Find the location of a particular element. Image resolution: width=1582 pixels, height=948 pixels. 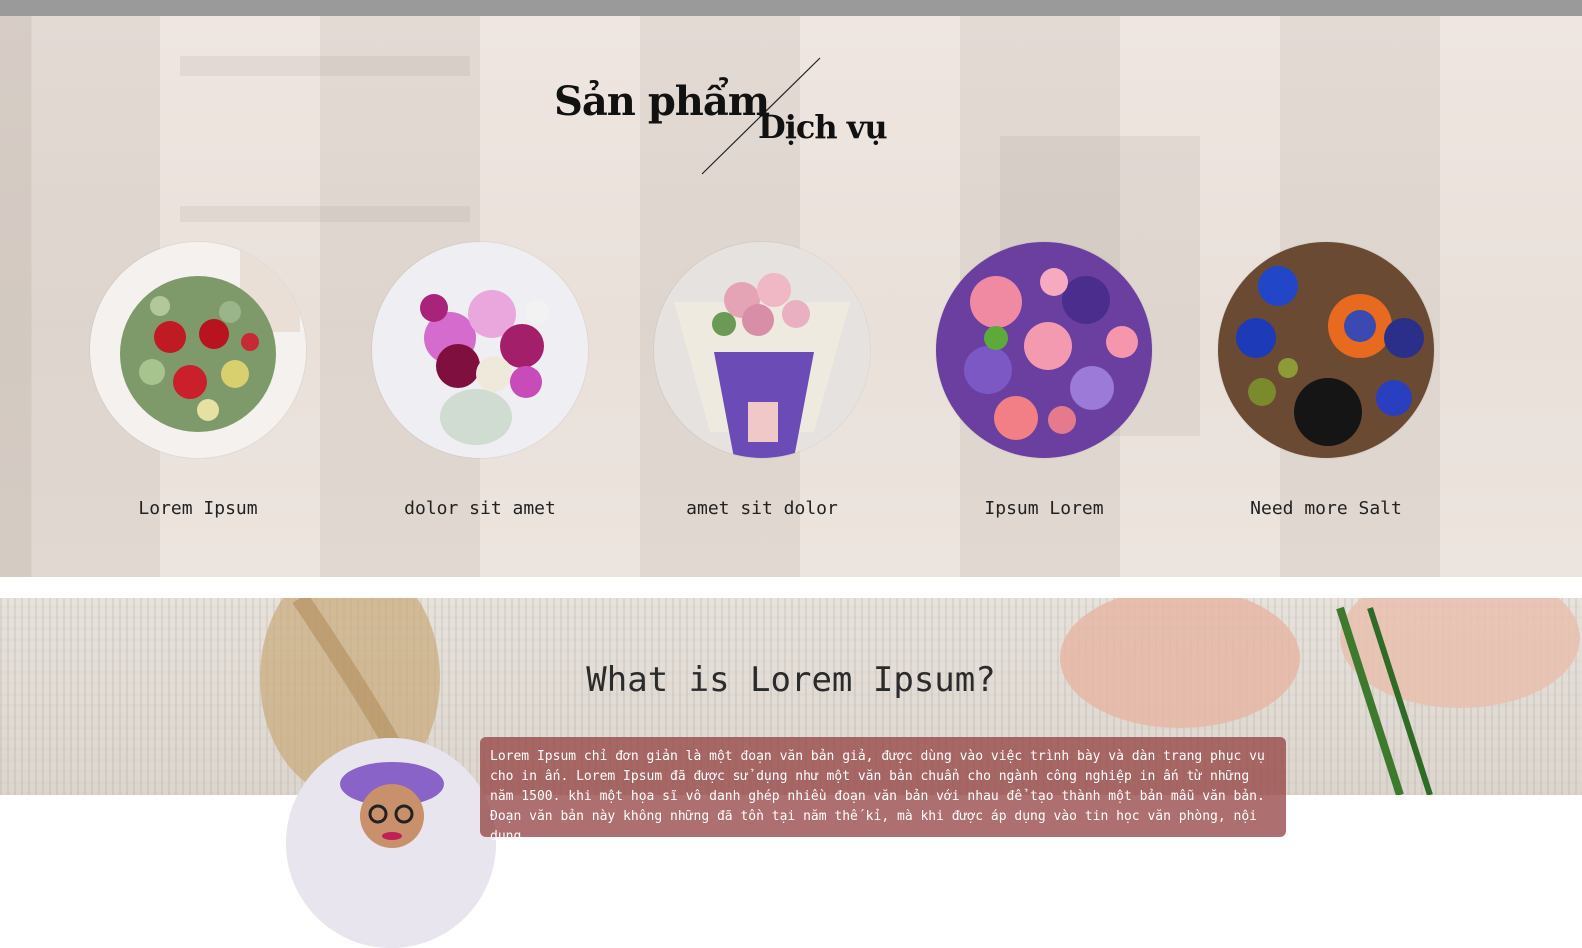

product-card: Lorem Ipsum is located at coordinates (198, 392).